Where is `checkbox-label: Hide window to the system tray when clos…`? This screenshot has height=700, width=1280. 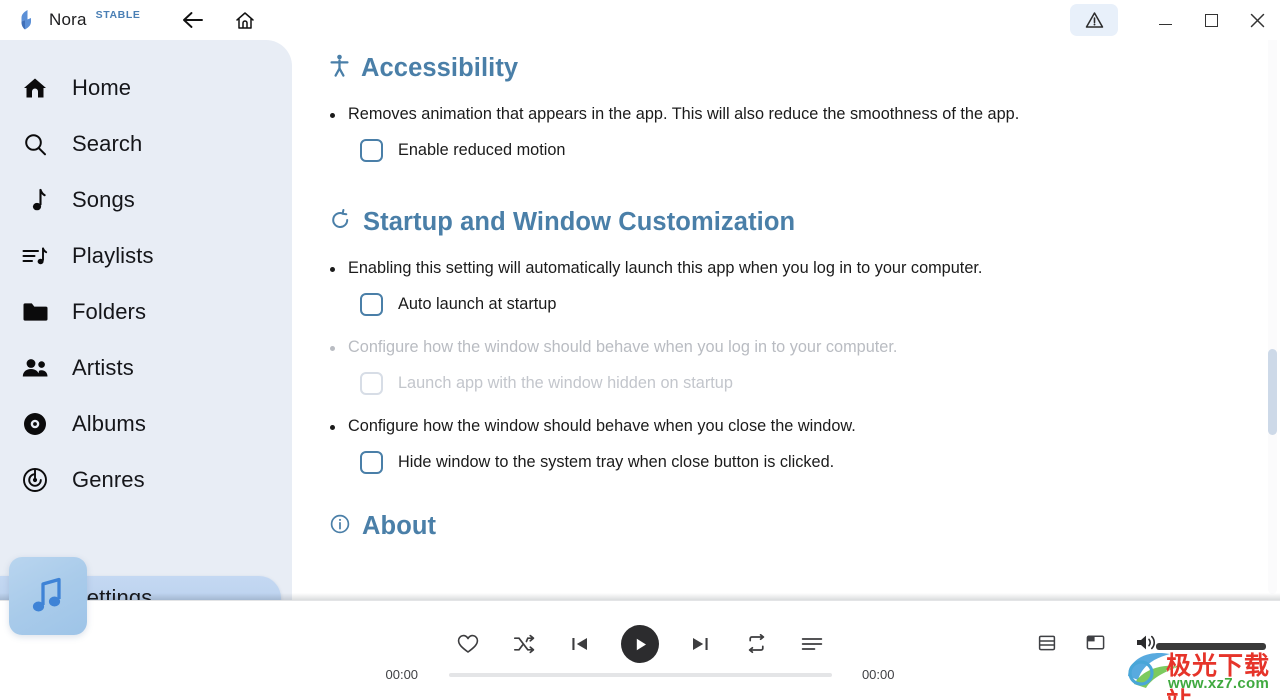 checkbox-label: Hide window to the system tray when clos… is located at coordinates (616, 462).